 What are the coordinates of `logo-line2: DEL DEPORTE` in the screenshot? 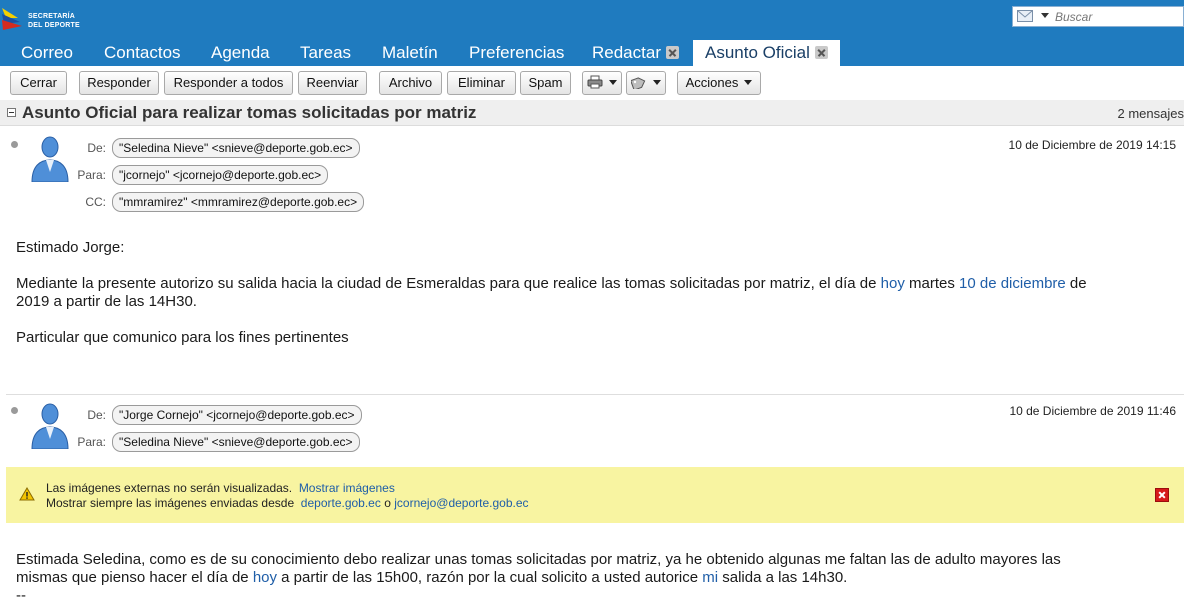 It's located at (54, 25).